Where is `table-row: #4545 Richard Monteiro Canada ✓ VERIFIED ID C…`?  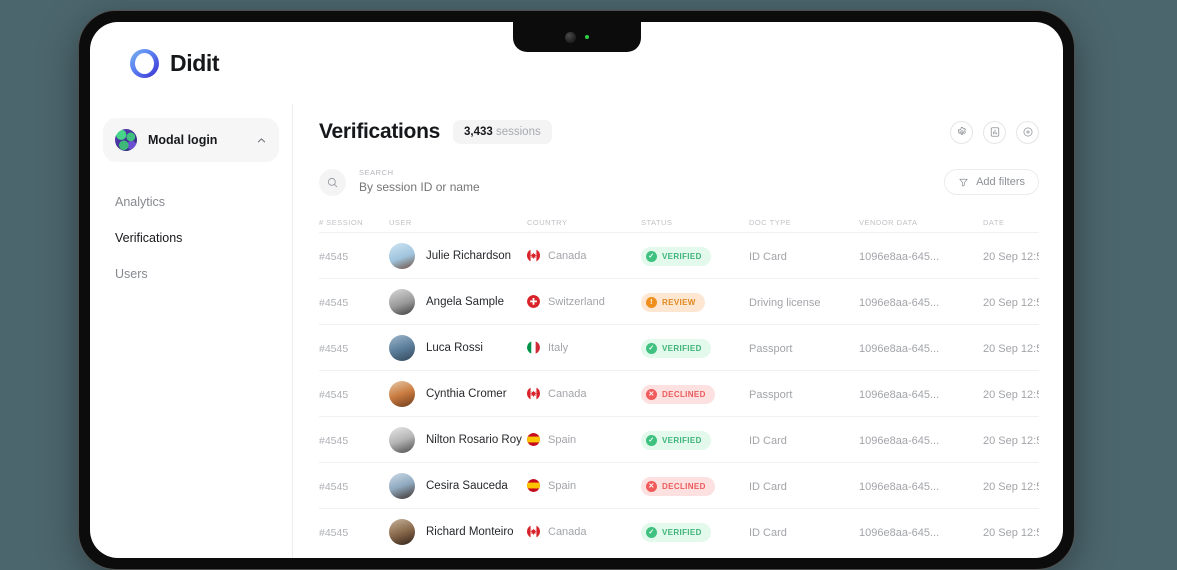 table-row: #4545 Richard Monteiro Canada ✓ VERIFIED ID C… is located at coordinates (679, 531).